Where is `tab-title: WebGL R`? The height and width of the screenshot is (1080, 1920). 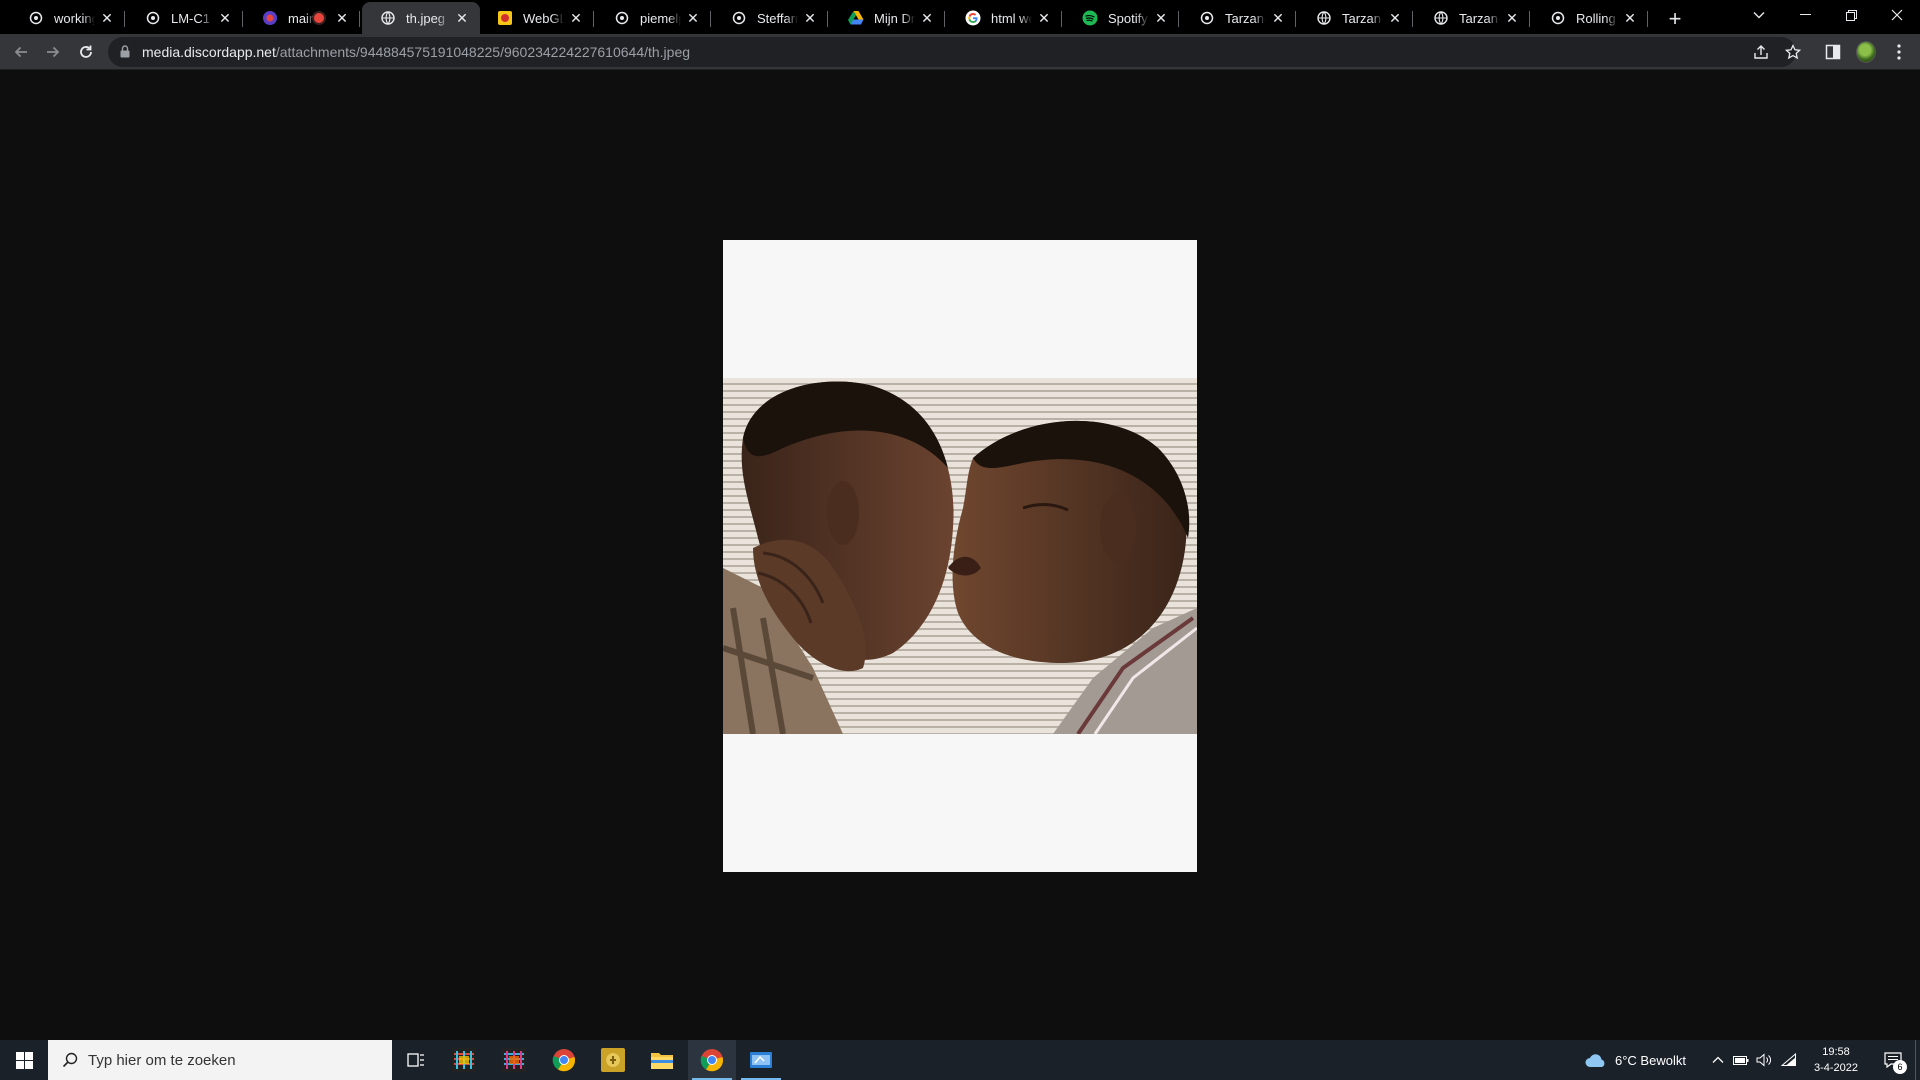 tab-title: WebGL R is located at coordinates (543, 18).